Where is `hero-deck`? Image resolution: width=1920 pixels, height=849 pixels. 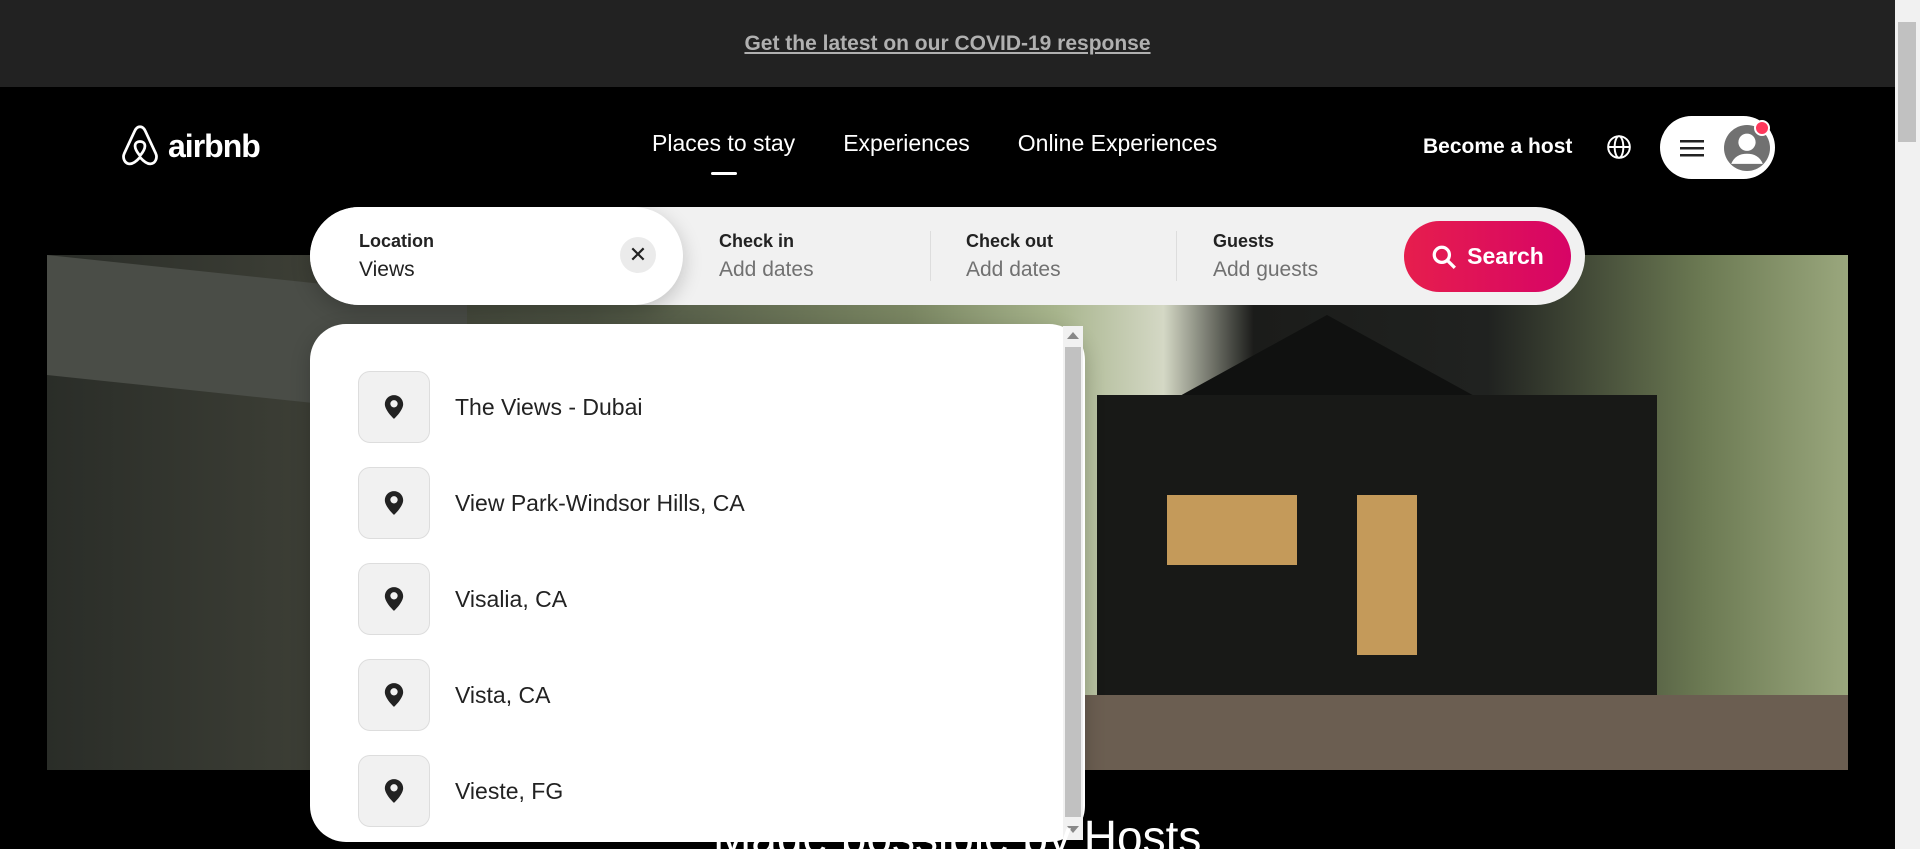
hero-deck is located at coordinates (1462, 732).